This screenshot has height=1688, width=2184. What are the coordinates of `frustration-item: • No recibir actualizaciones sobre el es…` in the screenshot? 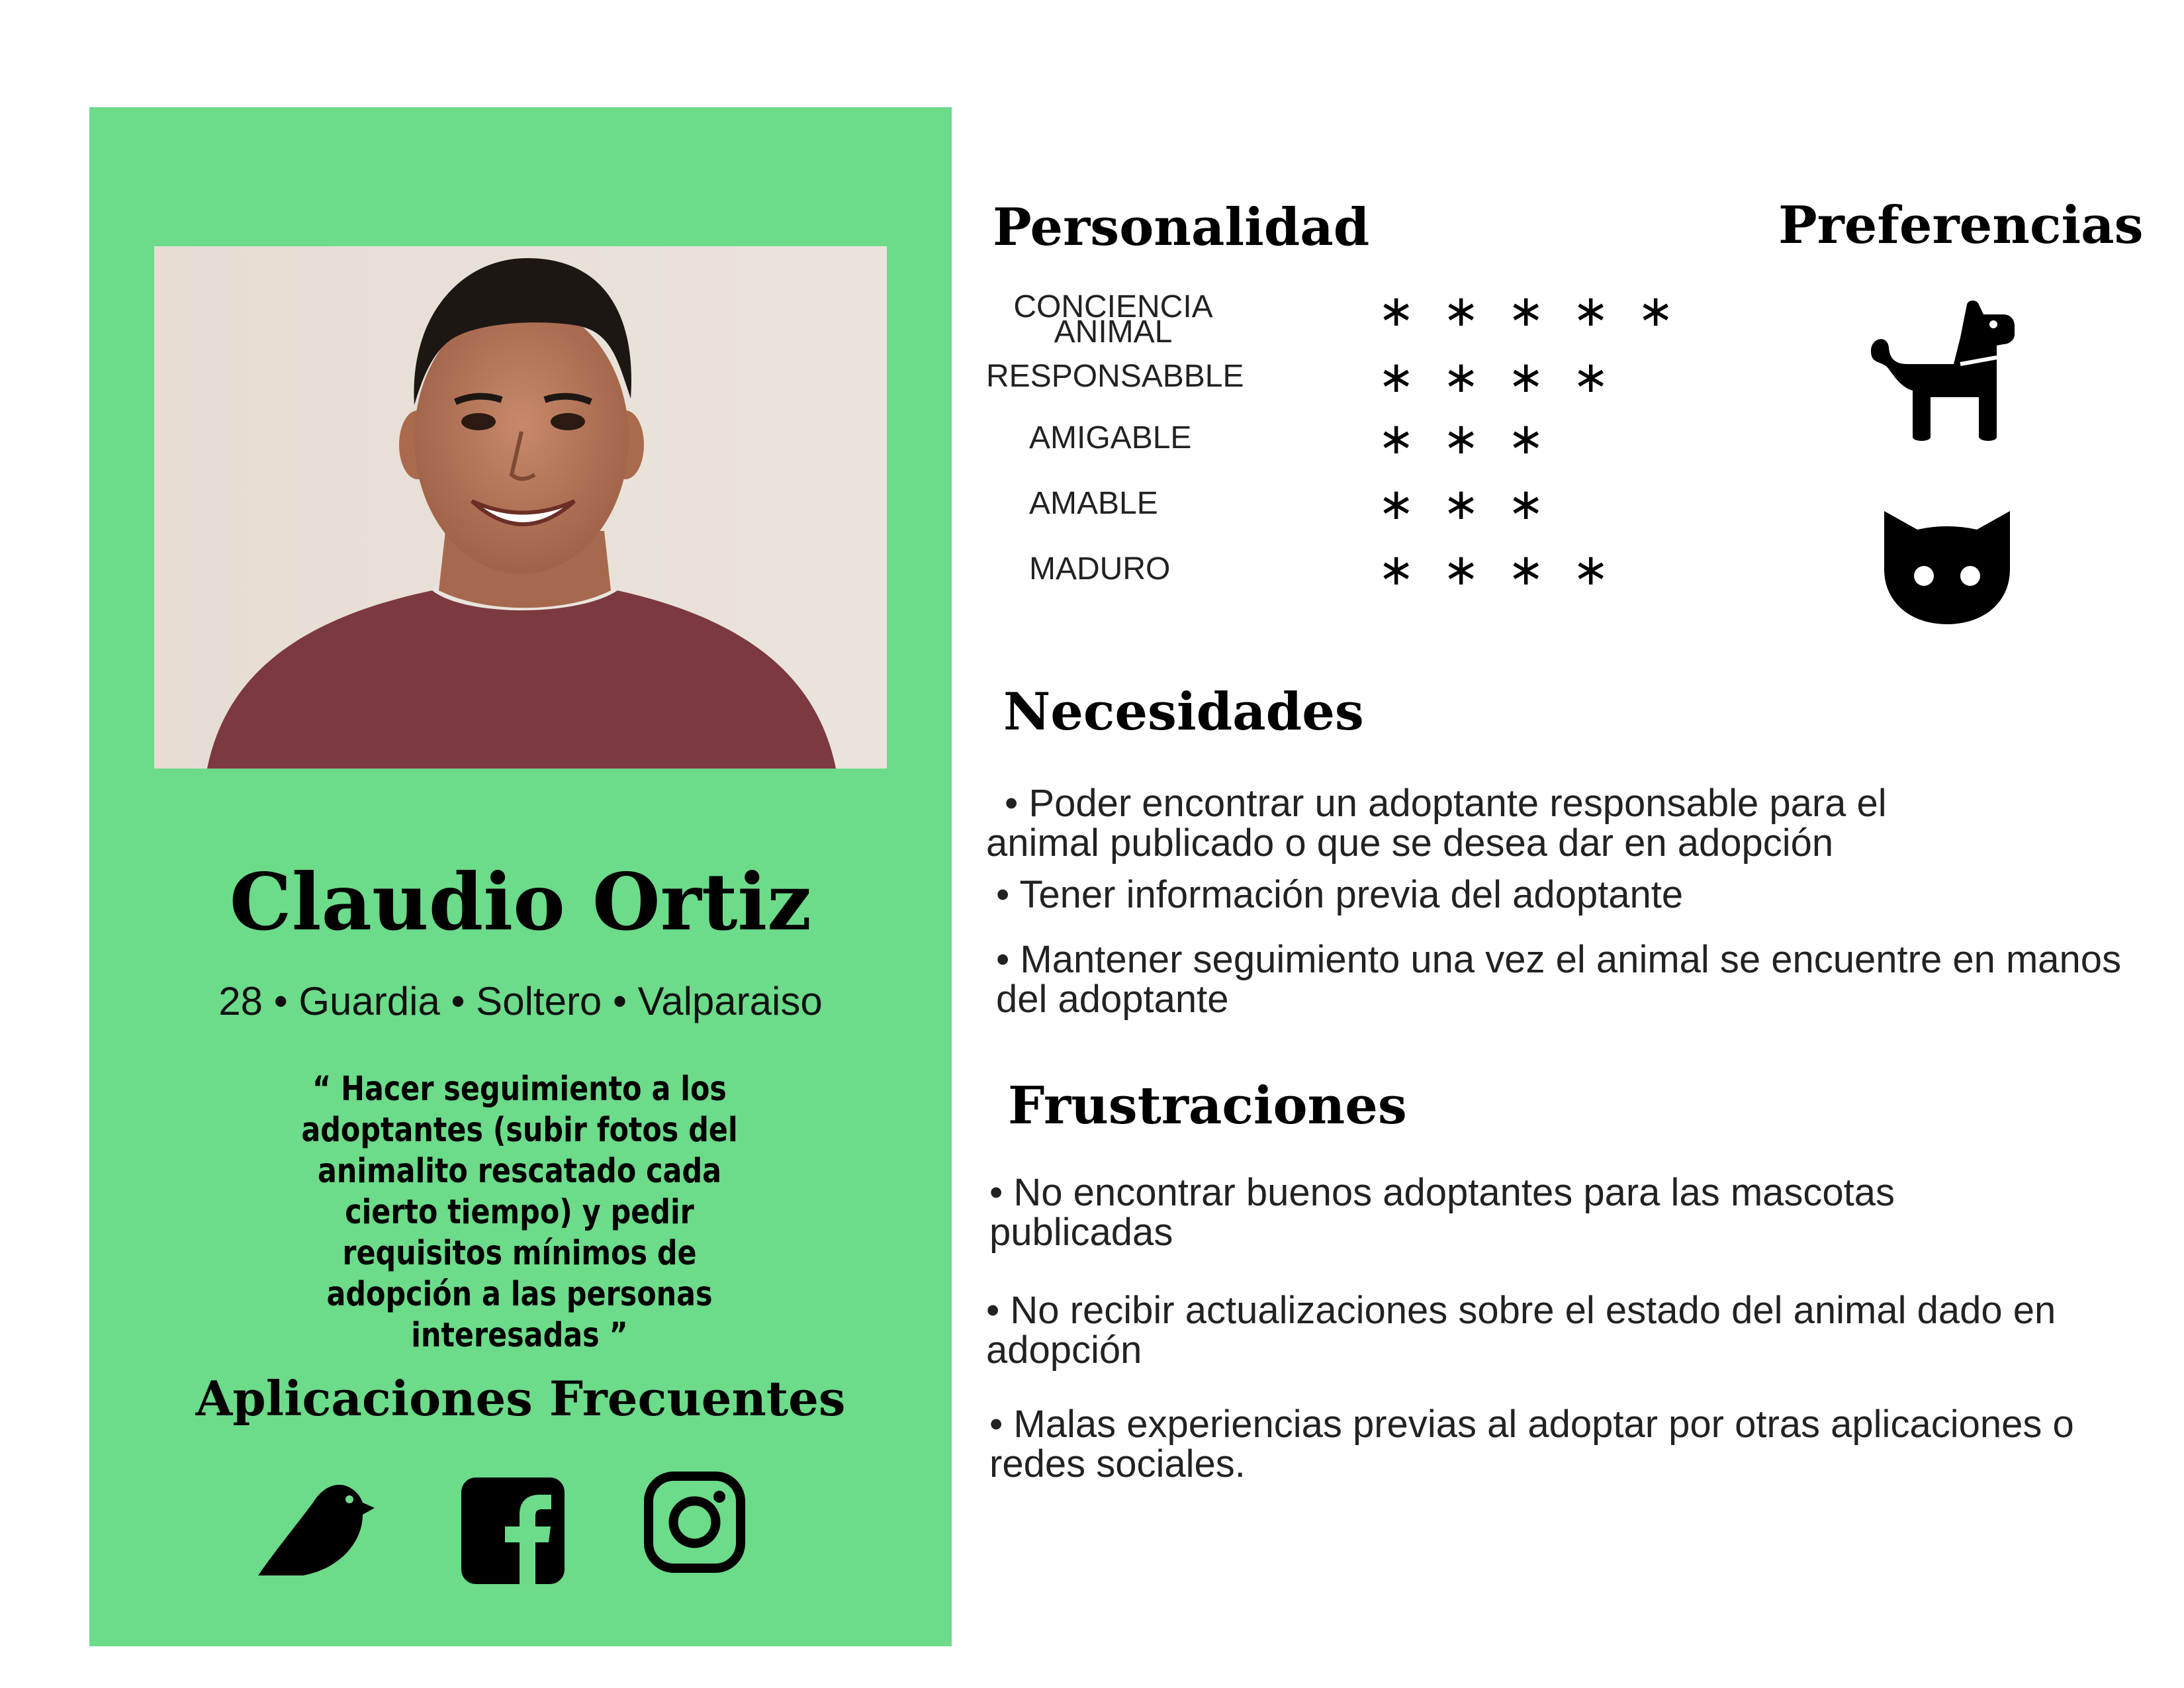 It's located at (1521, 1330).